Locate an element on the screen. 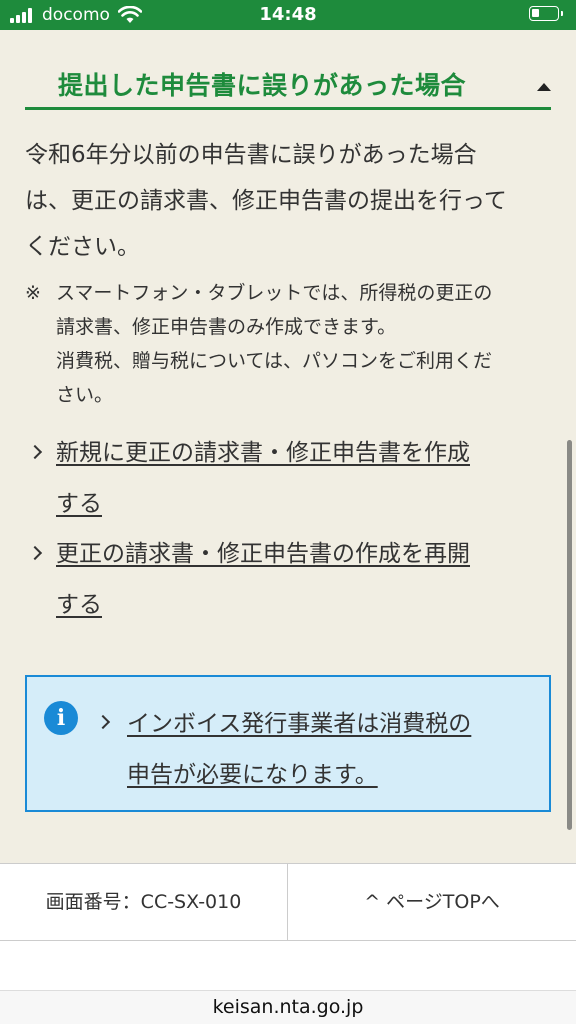  note-line: 請求書、修正申告書のみ作成できます。 is located at coordinates (226, 327).